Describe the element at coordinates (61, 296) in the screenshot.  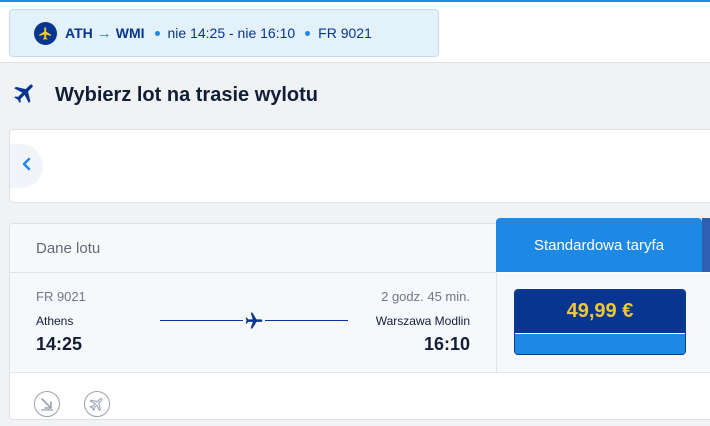
I see `flight-number: FR 9021` at that location.